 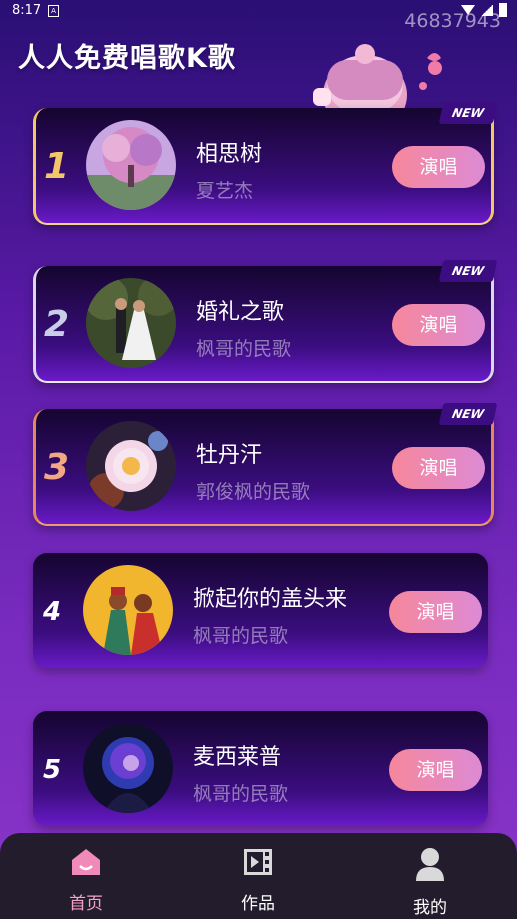 I want to click on song-title: 相思树, so click(x=229, y=154).